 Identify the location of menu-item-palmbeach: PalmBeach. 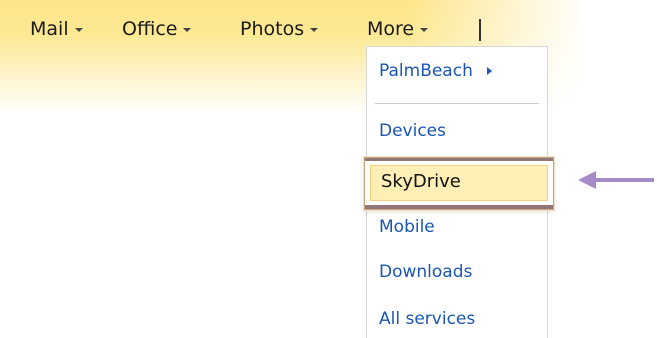
(435, 71).